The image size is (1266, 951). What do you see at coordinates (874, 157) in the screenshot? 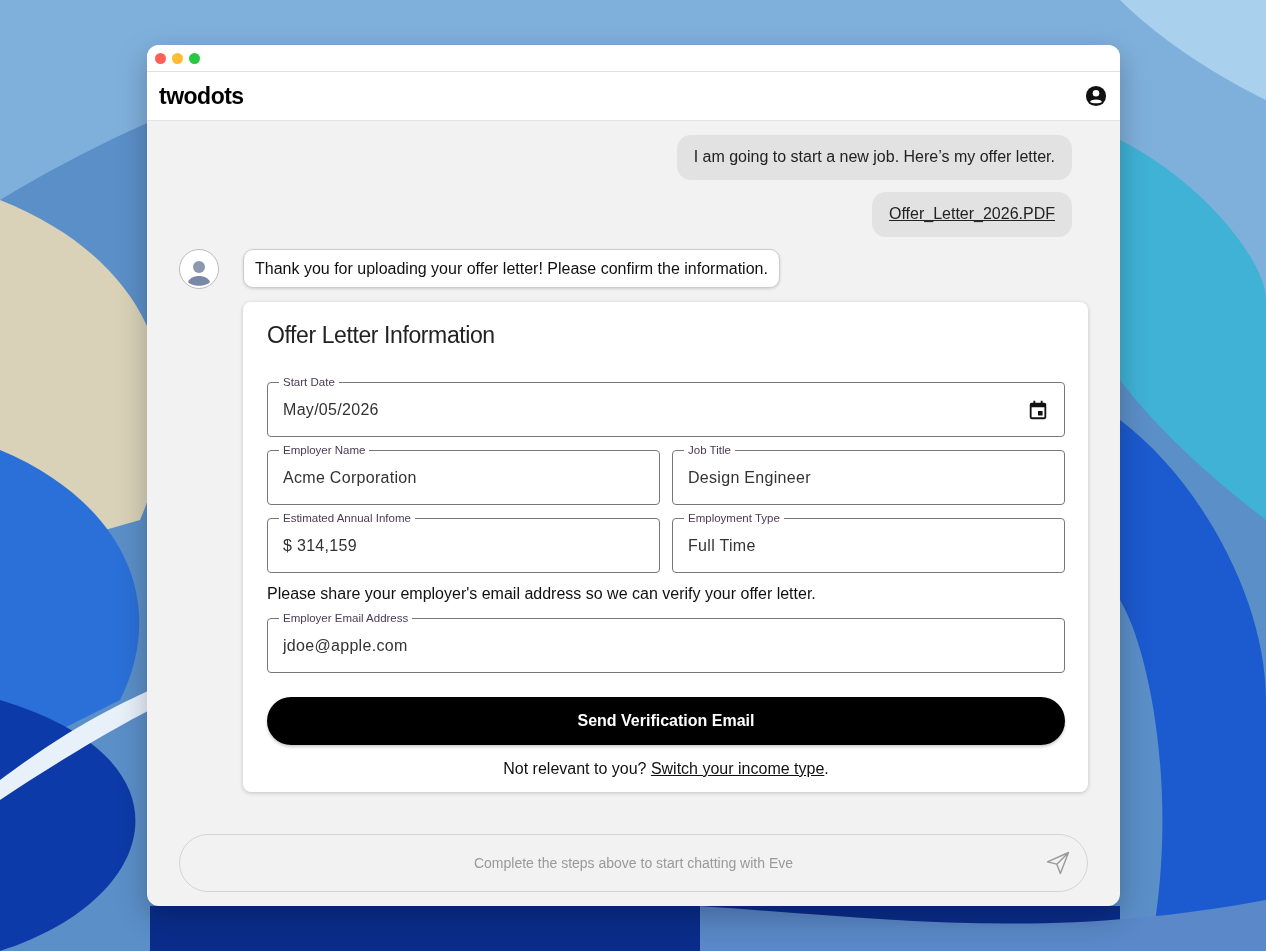
I see `user-message: I am going to start a new job. Here’s my offer letter.` at bounding box center [874, 157].